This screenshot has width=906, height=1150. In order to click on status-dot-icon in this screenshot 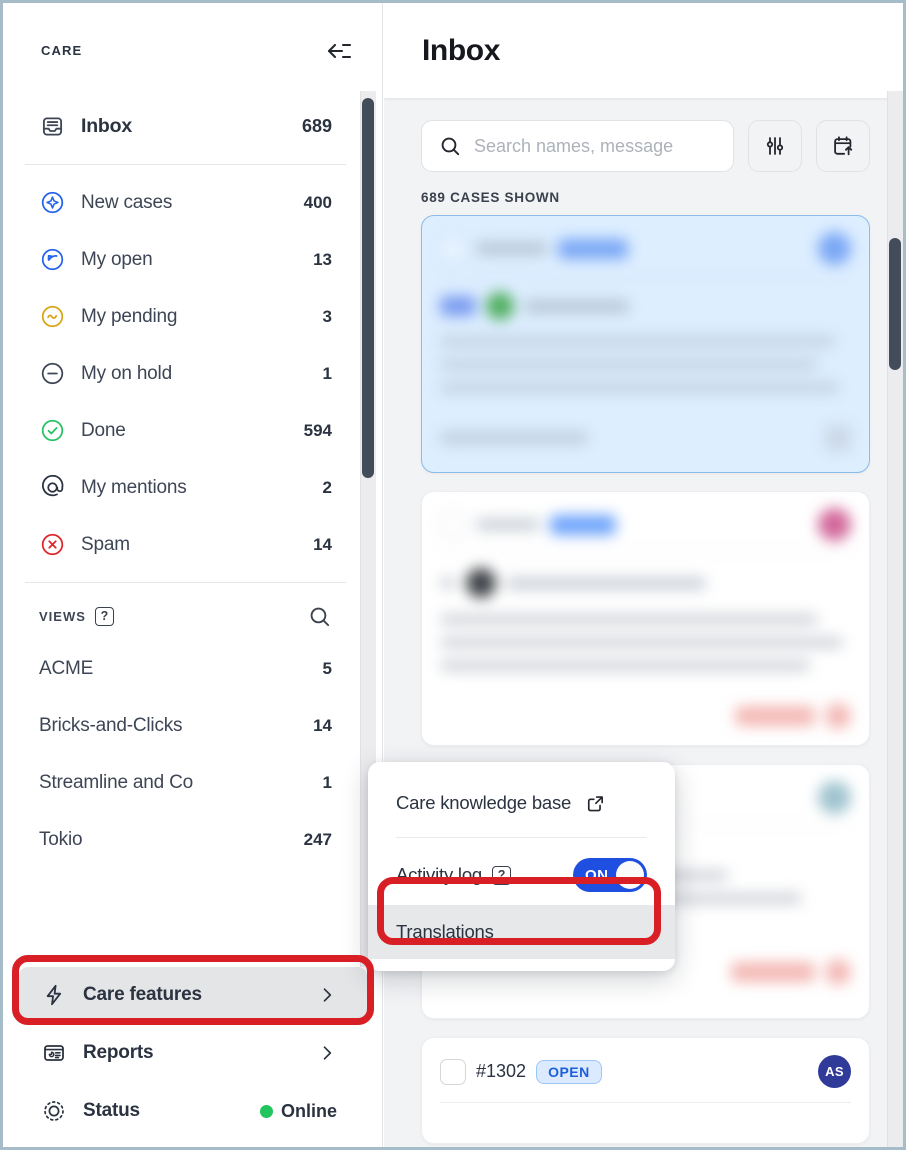, I will do `click(266, 1111)`.